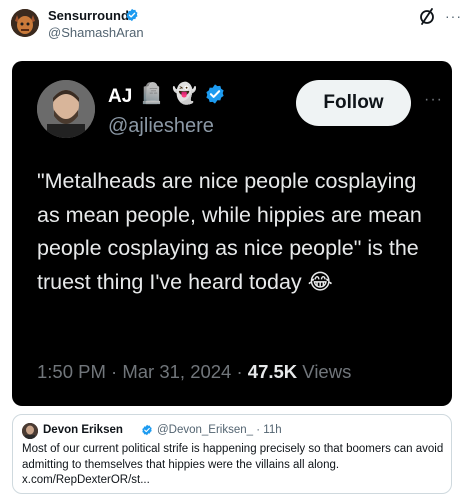 The height and width of the screenshot is (500, 469). I want to click on inner-views-count: 47.5K, so click(272, 371).